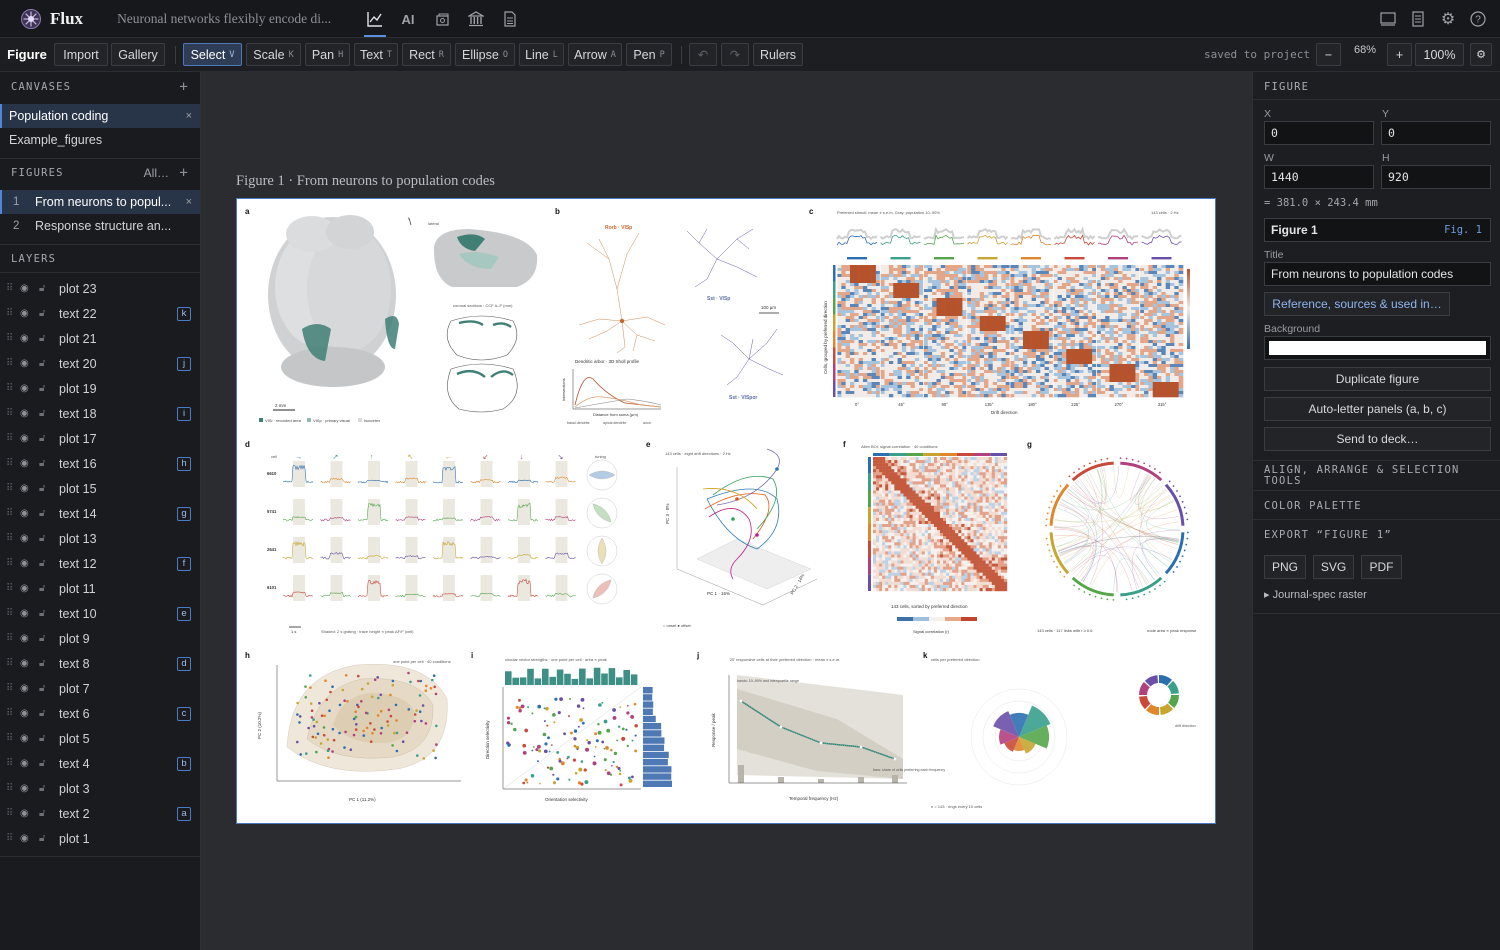 The image size is (1500, 950). What do you see at coordinates (1377, 230) in the screenshot?
I see `figure-name-field: Figure 1 Fig. 1` at bounding box center [1377, 230].